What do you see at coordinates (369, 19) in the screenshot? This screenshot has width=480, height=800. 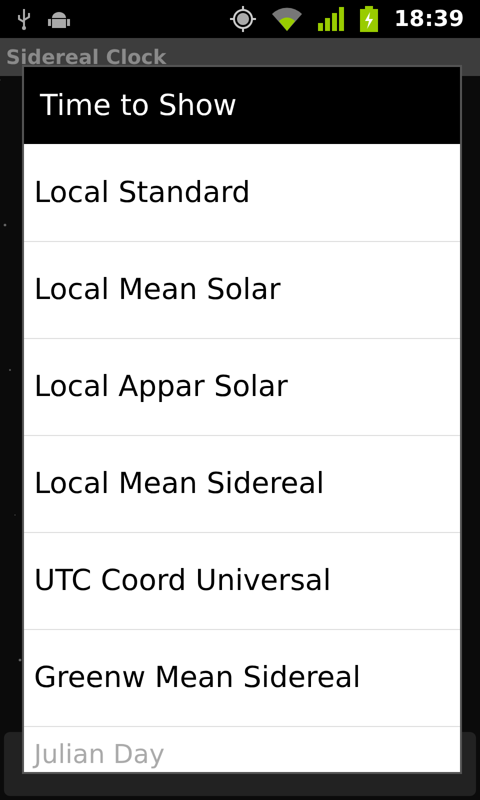 I see `battery-charging-icon` at bounding box center [369, 19].